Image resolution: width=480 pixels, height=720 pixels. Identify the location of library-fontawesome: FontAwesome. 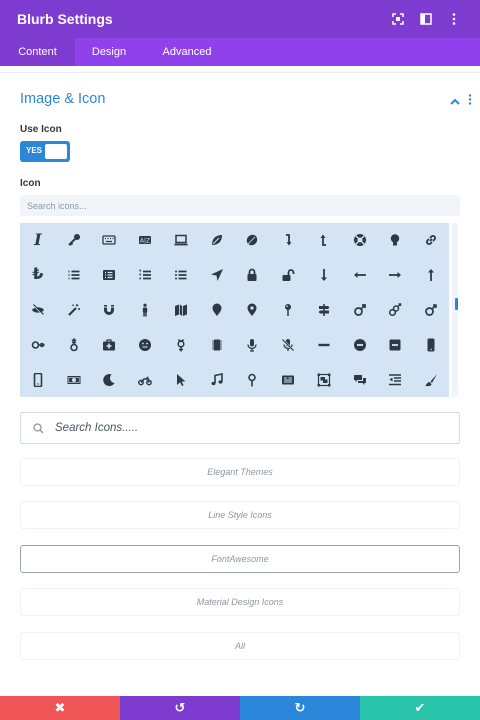
(240, 559).